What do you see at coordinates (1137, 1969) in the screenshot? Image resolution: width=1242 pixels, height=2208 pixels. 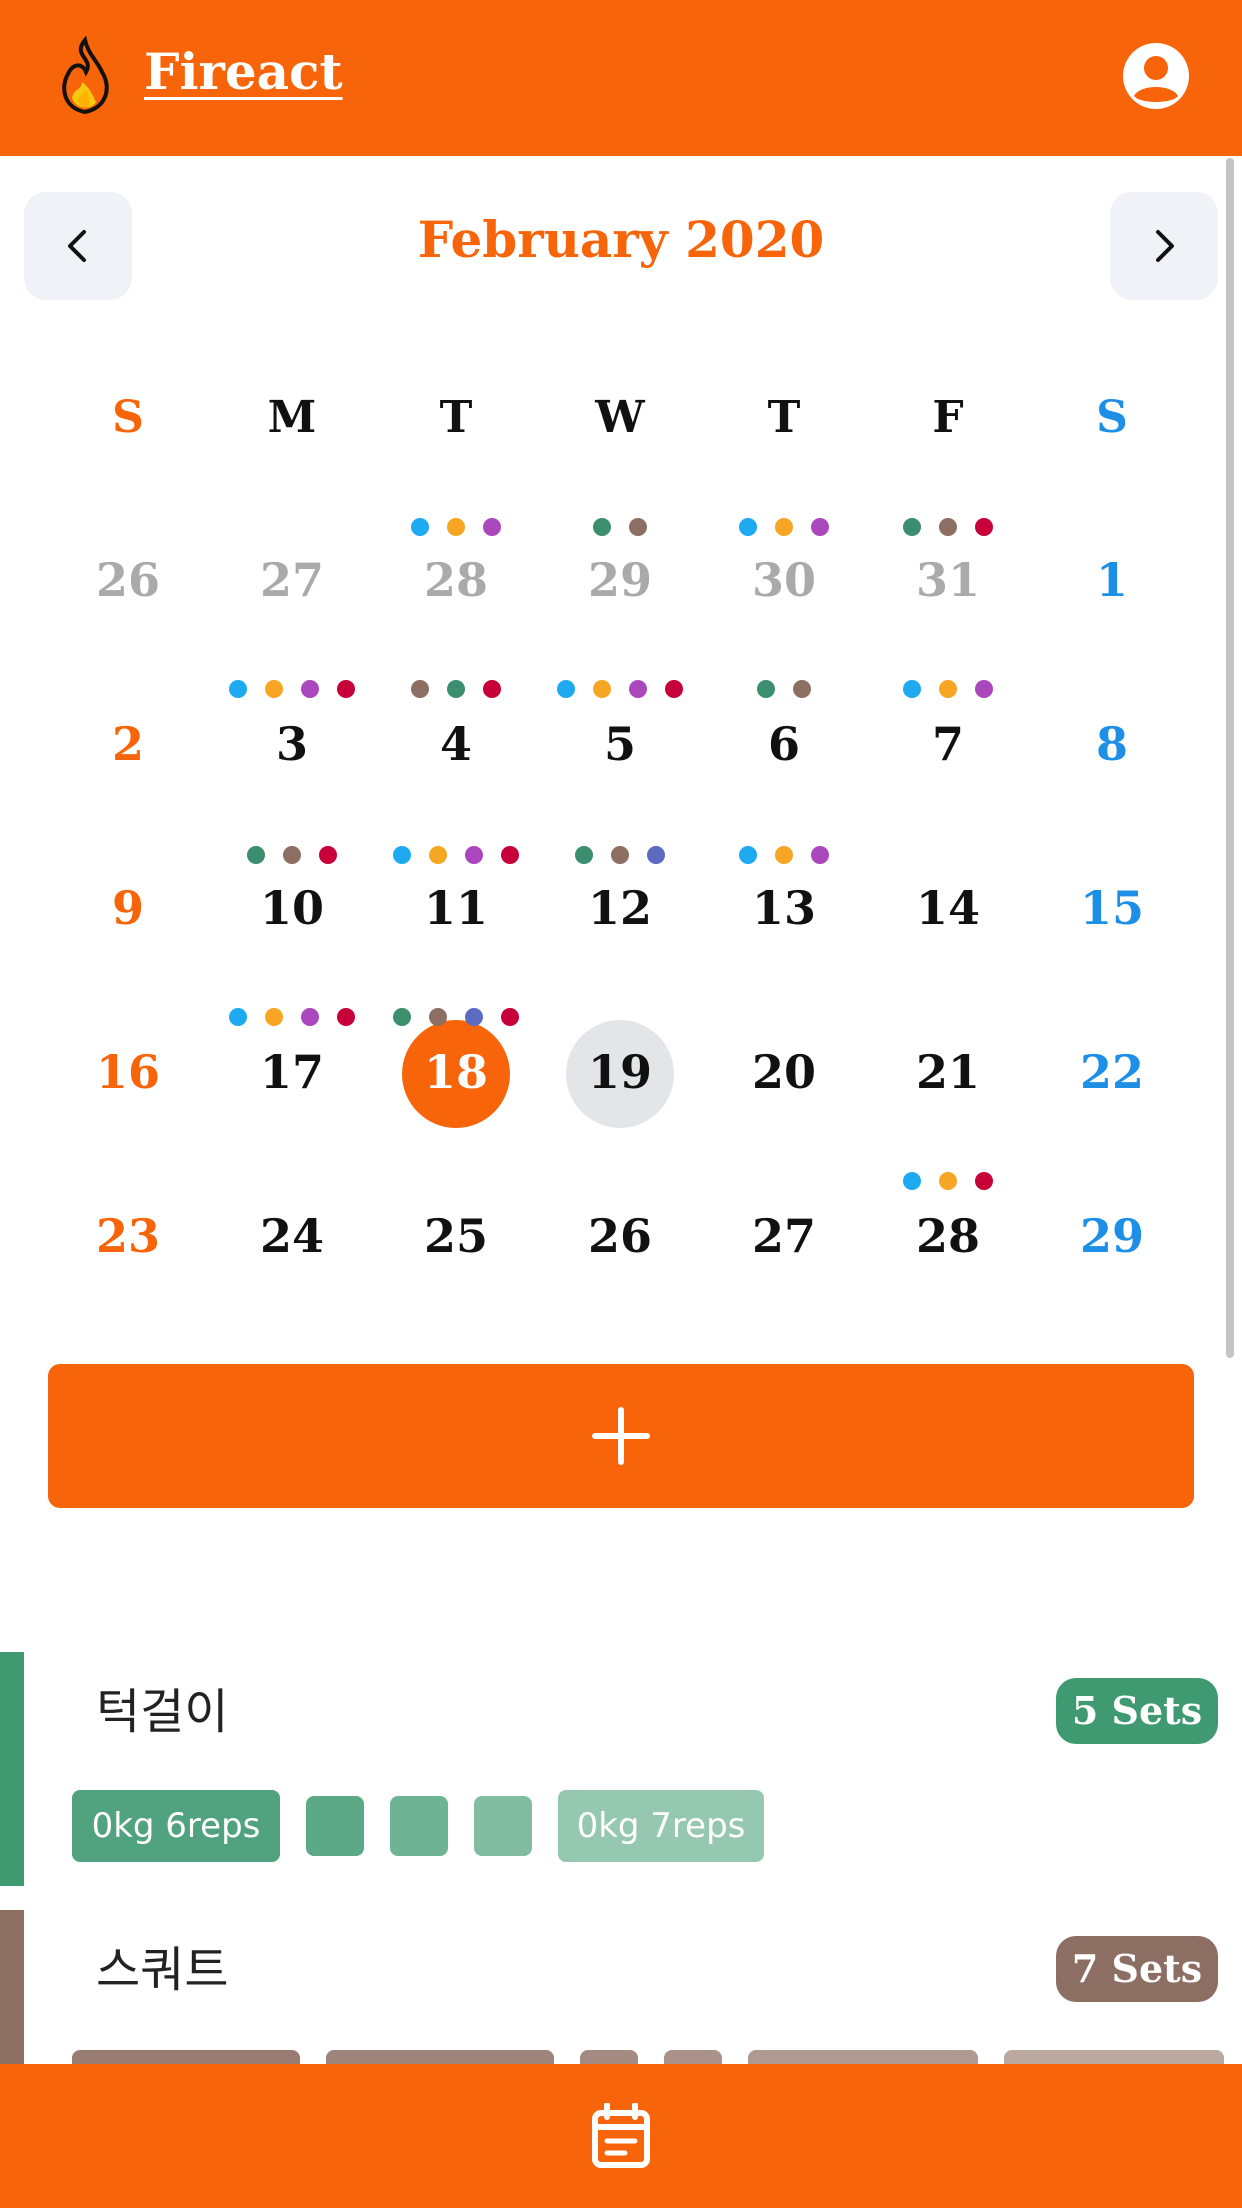 I see `sets-count-badge: 7 Sets` at bounding box center [1137, 1969].